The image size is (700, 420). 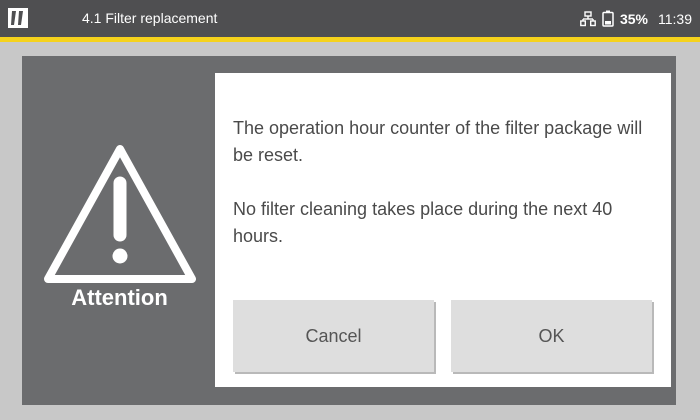 I want to click on battery-percent: 35%, so click(x=633, y=18).